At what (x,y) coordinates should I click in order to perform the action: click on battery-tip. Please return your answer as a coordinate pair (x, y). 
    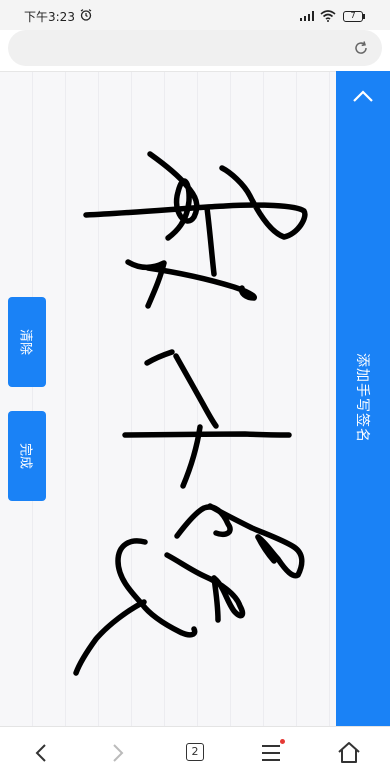
    Looking at the image, I should click on (364, 16).